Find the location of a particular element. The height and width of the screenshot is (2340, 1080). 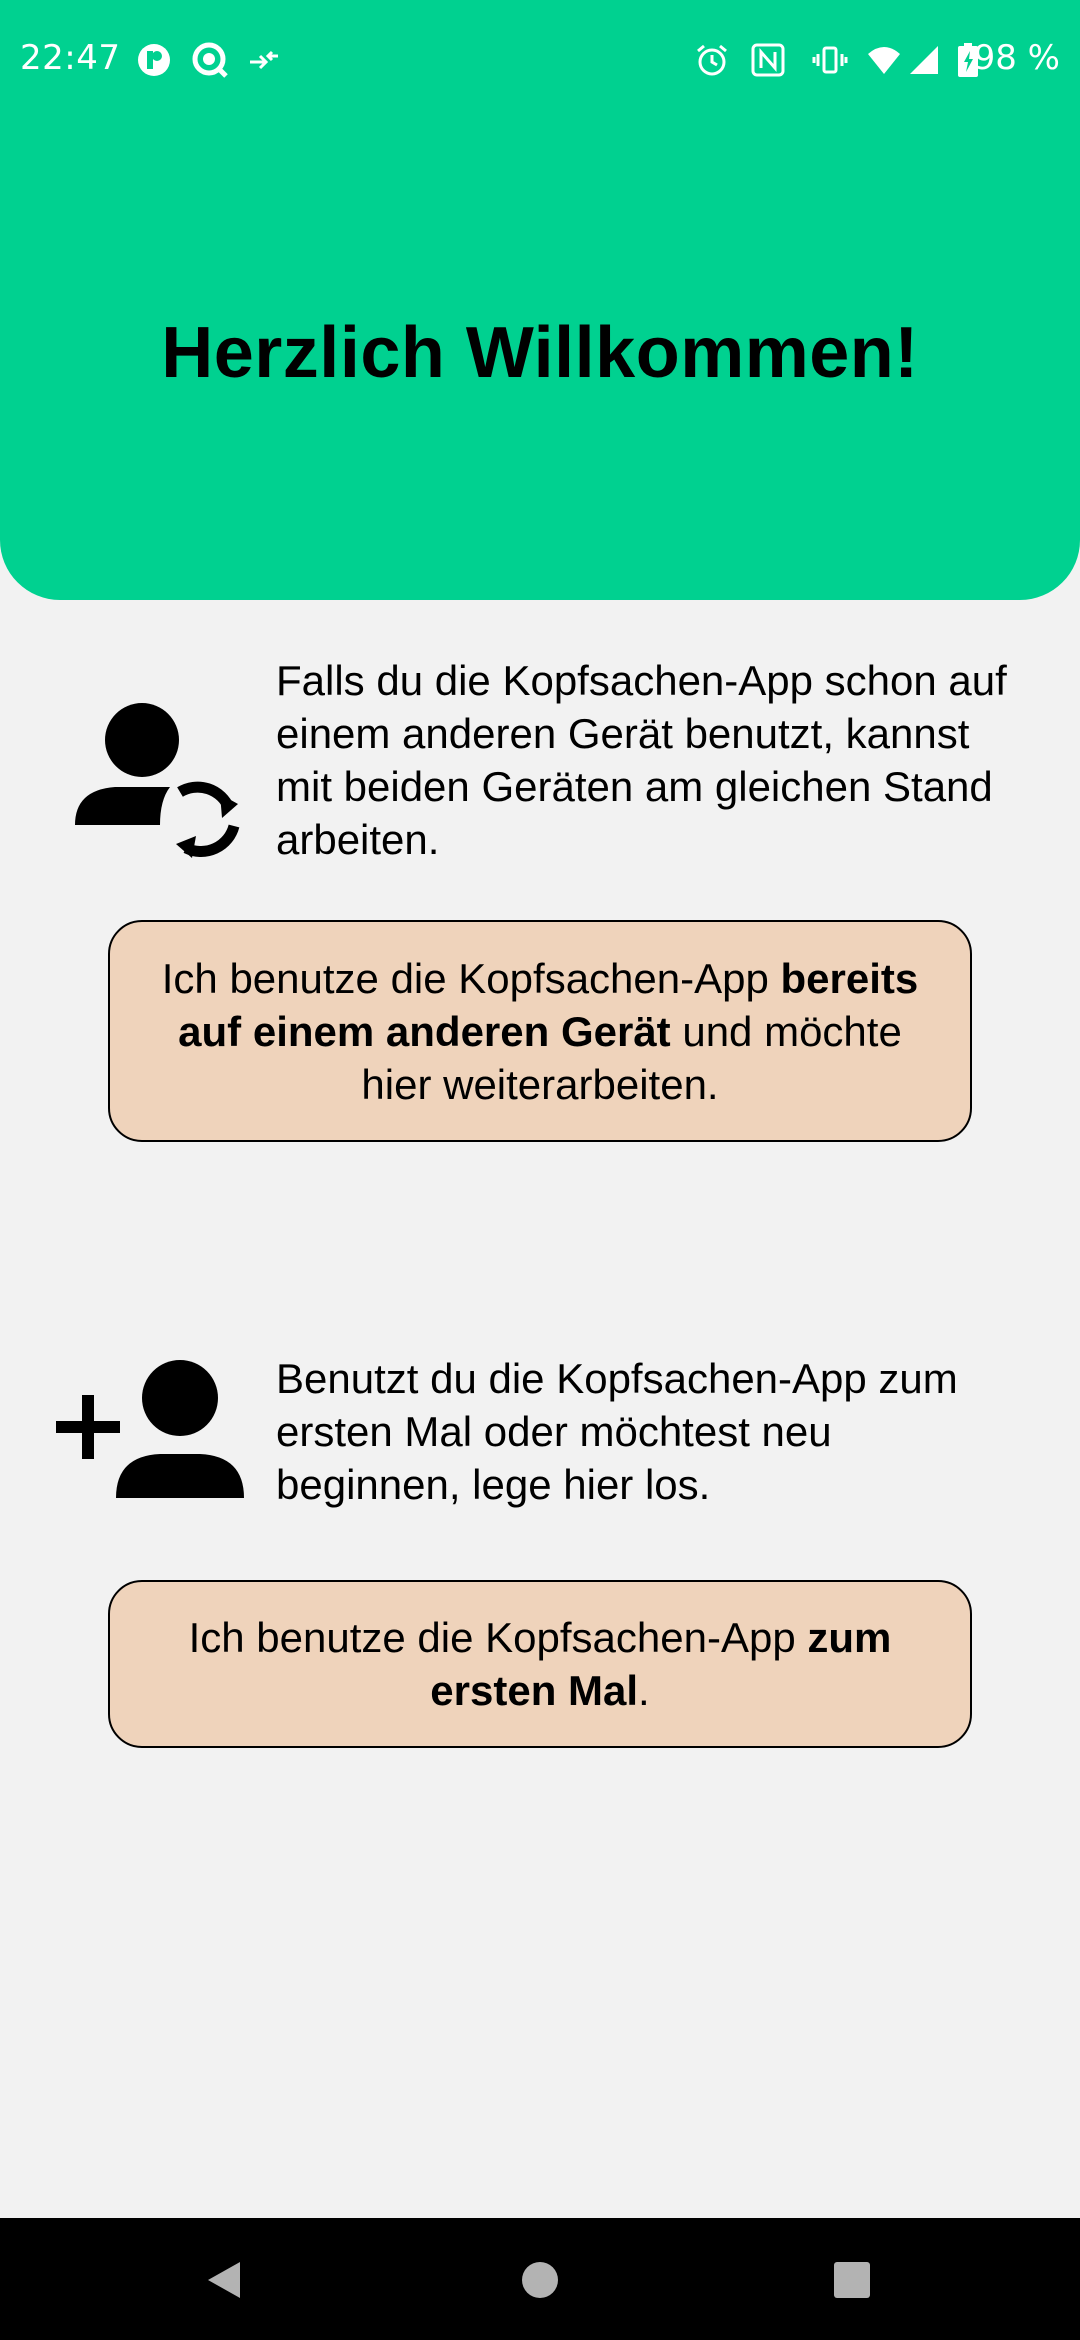

navigation-bar is located at coordinates (540, 2279).